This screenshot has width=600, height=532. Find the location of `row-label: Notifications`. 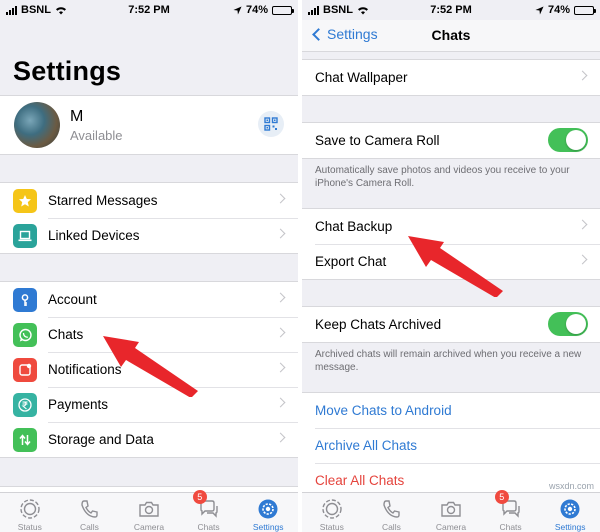

row-label: Notifications is located at coordinates (85, 369).